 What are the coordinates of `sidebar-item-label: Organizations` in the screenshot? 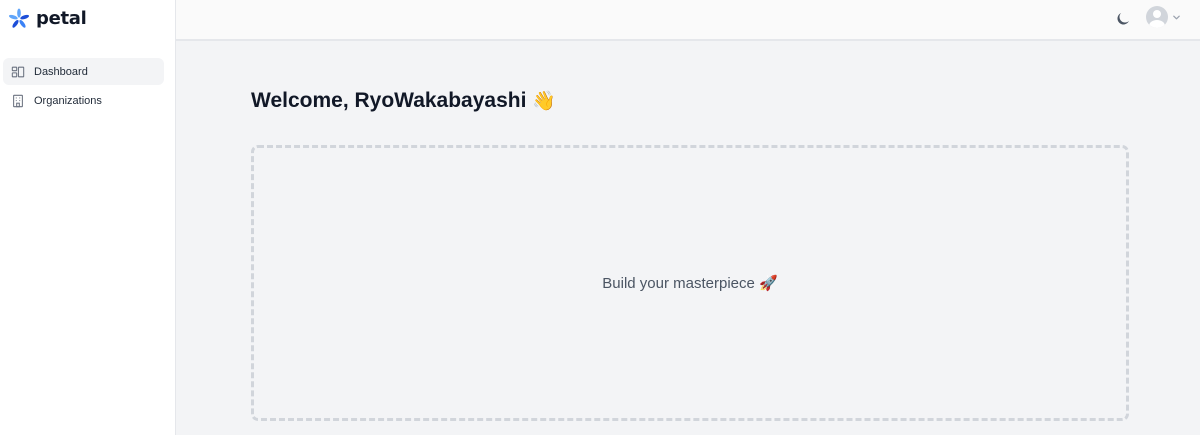 It's located at (68, 100).